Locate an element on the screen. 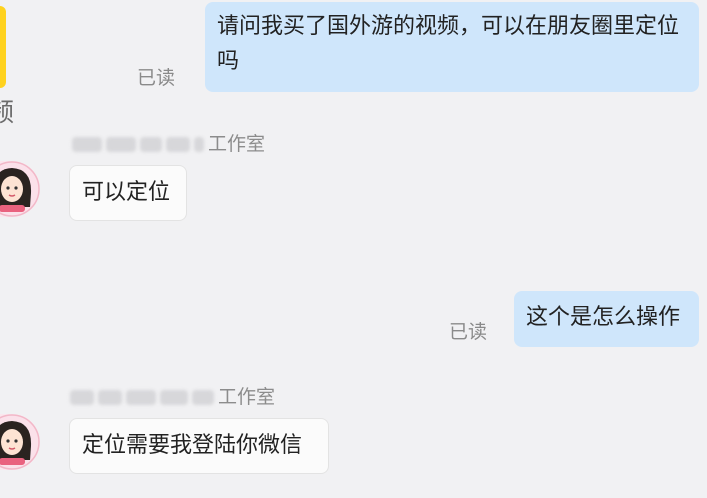 The height and width of the screenshot is (498, 707). incoming-message-bubble: 定位需要我登陆你微信 is located at coordinates (199, 446).